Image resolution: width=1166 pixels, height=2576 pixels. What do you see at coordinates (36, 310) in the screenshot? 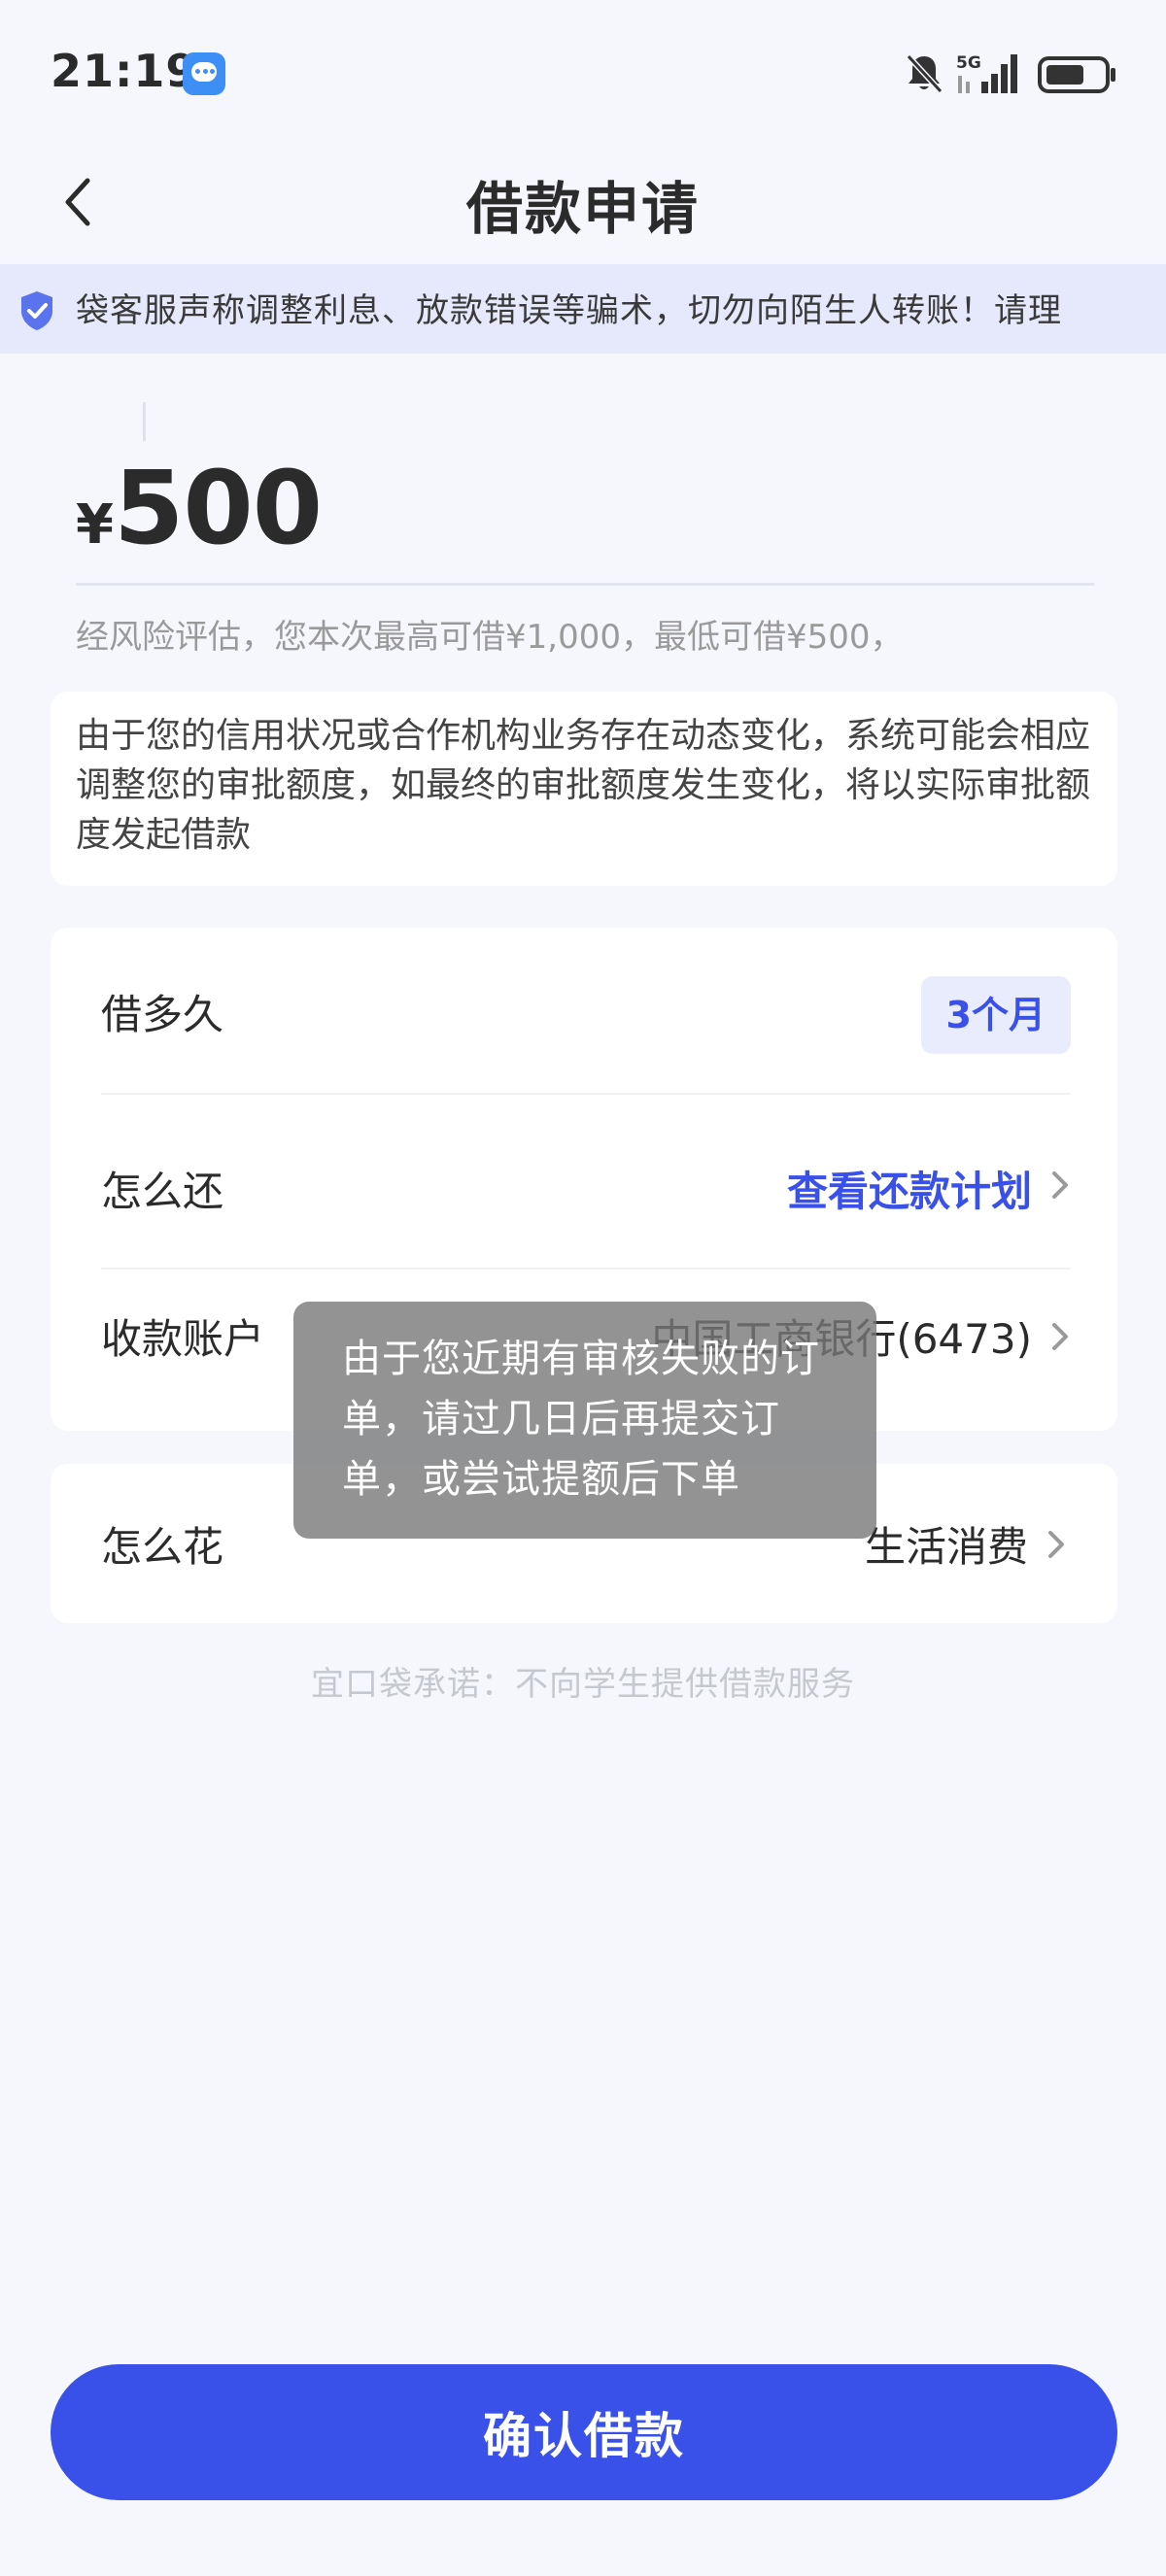
I see `shield-check-icon` at bounding box center [36, 310].